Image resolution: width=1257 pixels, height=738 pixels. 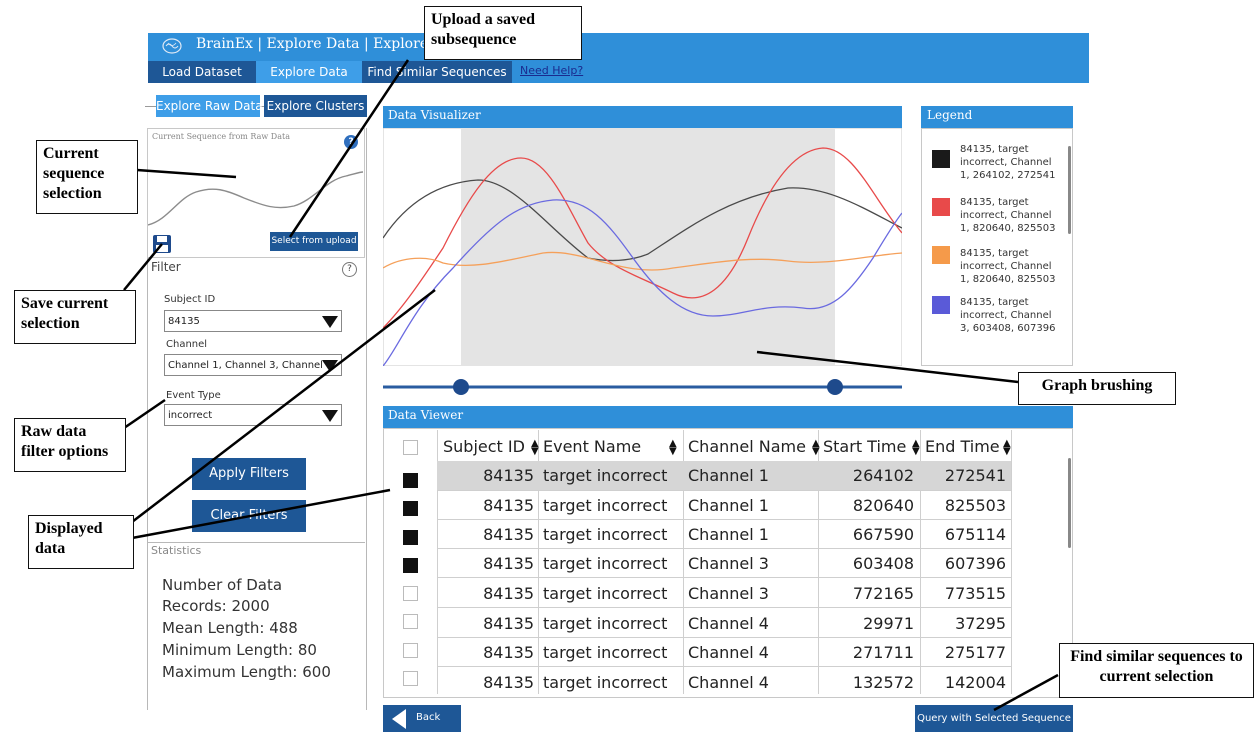 I want to click on subject-id-label: Subject ID, so click(x=190, y=299).